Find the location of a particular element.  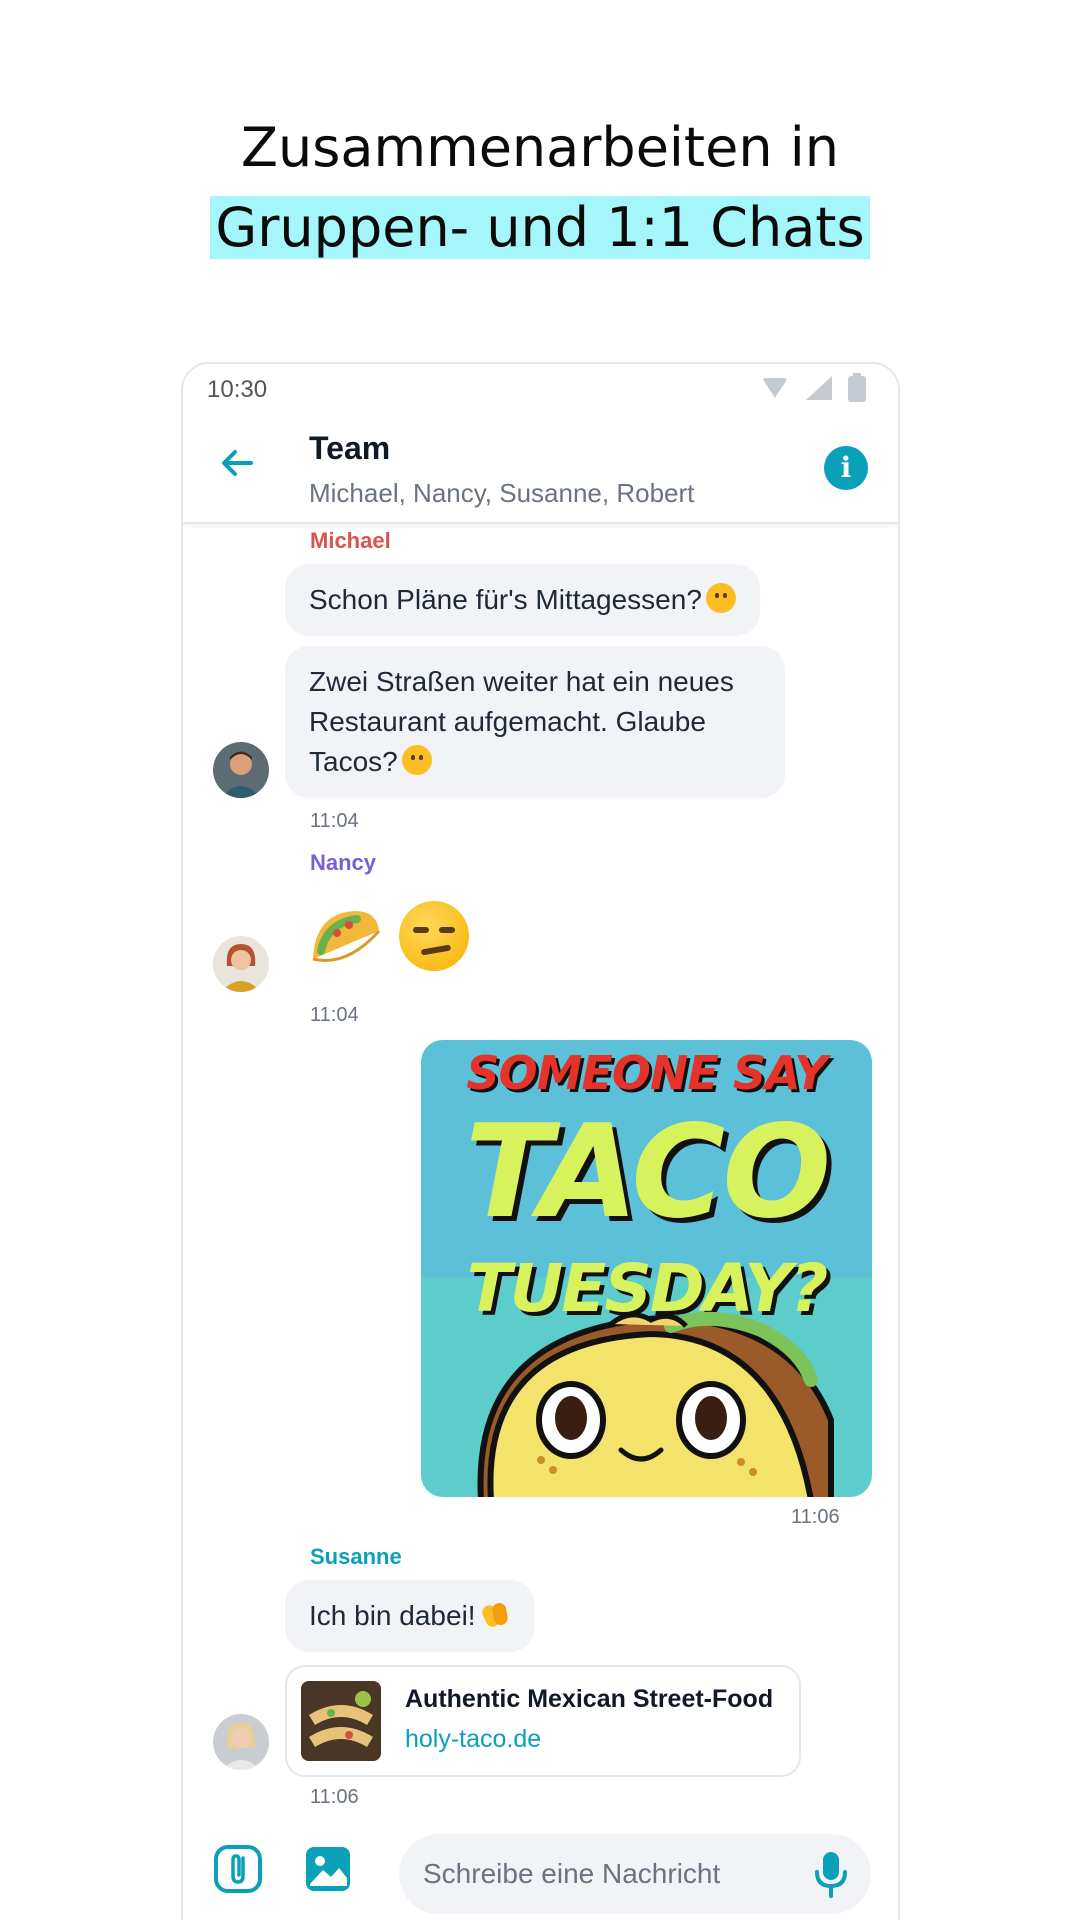

attach-button is located at coordinates (238, 1869).